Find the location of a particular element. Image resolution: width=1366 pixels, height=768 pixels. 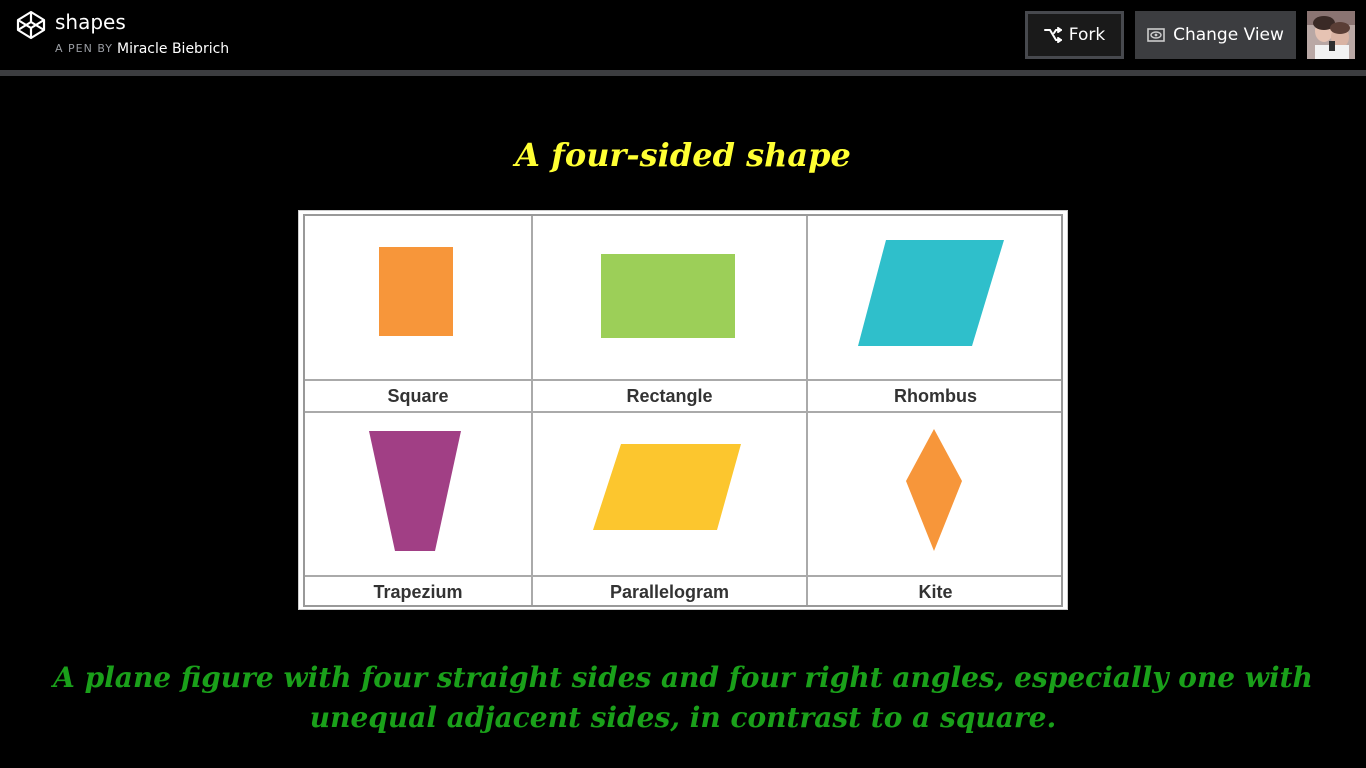

fork-icon is located at coordinates (1052, 35).